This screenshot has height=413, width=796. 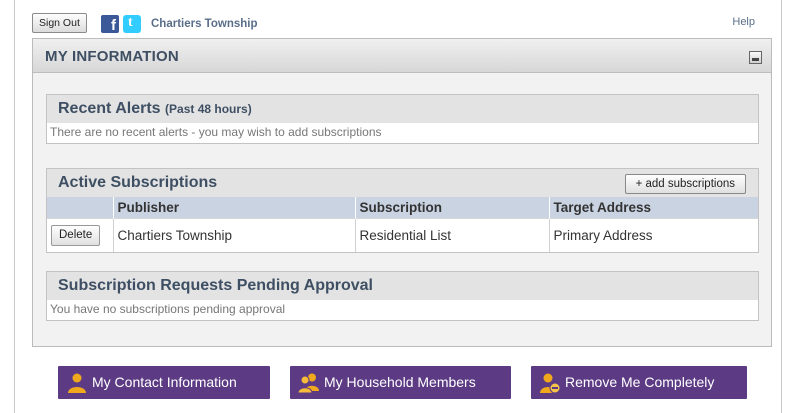 What do you see at coordinates (781, 206) in the screenshot?
I see `page-border-right` at bounding box center [781, 206].